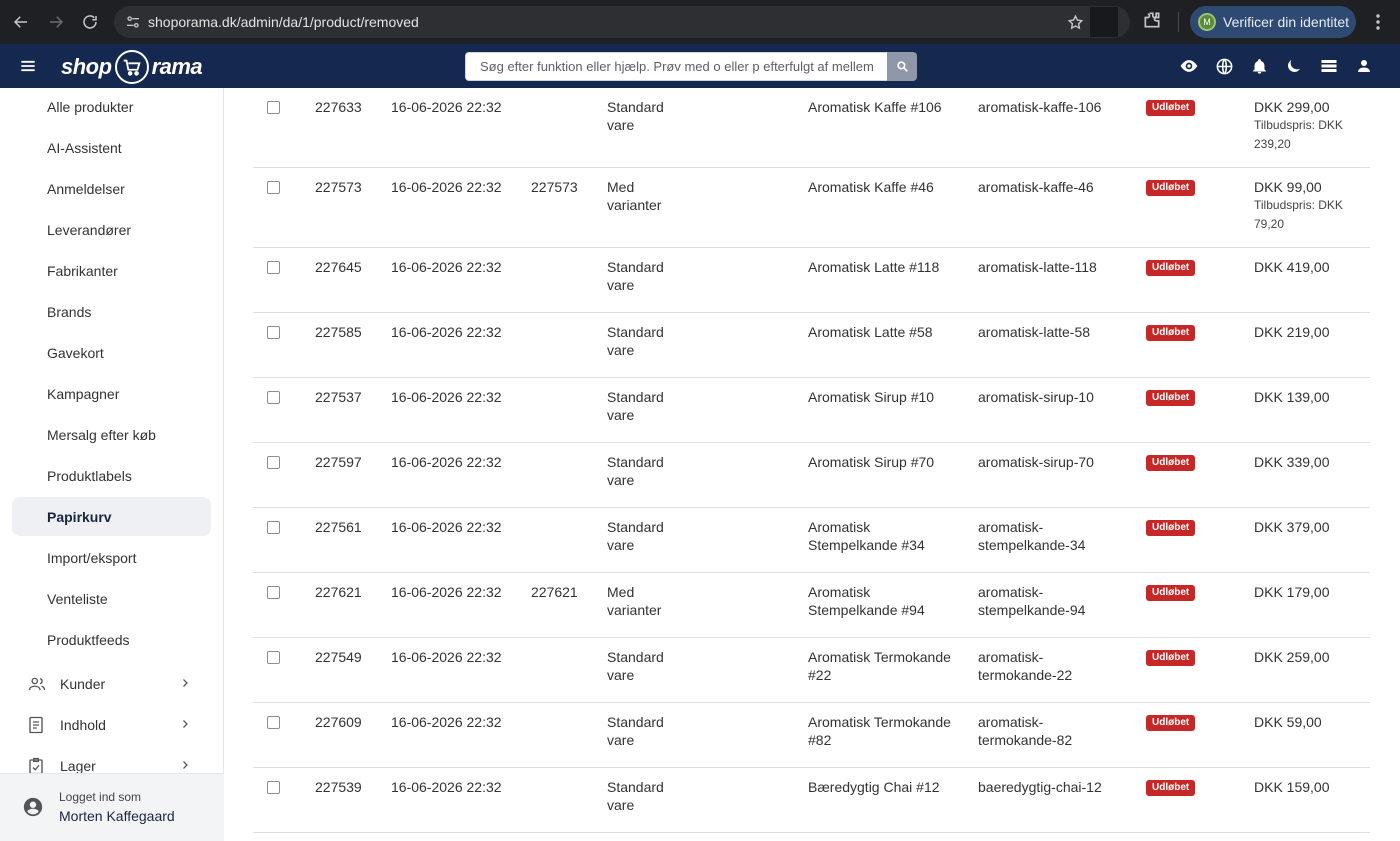 Image resolution: width=1400 pixels, height=841 pixels. I want to click on product-name-line: Aromatisk Latte #118, so click(874, 267).